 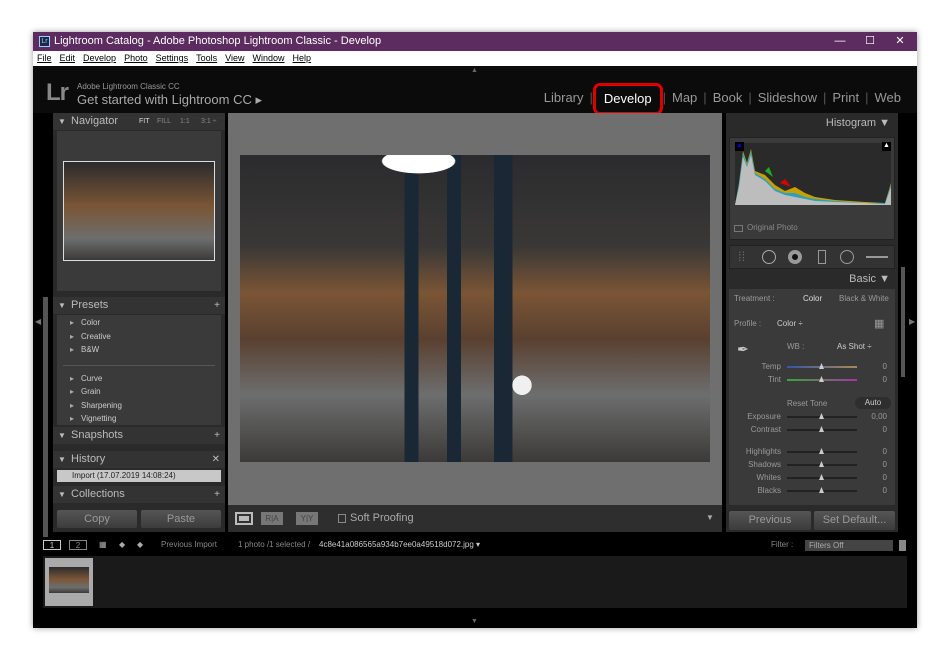 What do you see at coordinates (206, 58) in the screenshot?
I see `menu-tools: Tools` at bounding box center [206, 58].